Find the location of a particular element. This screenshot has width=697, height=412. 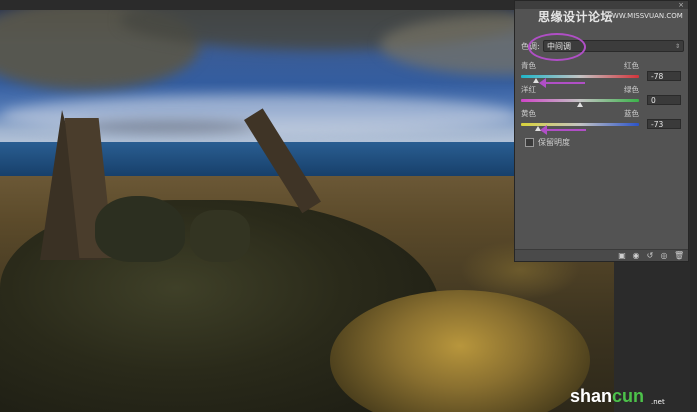

visibility-icon: ◎ is located at coordinates (664, 255).